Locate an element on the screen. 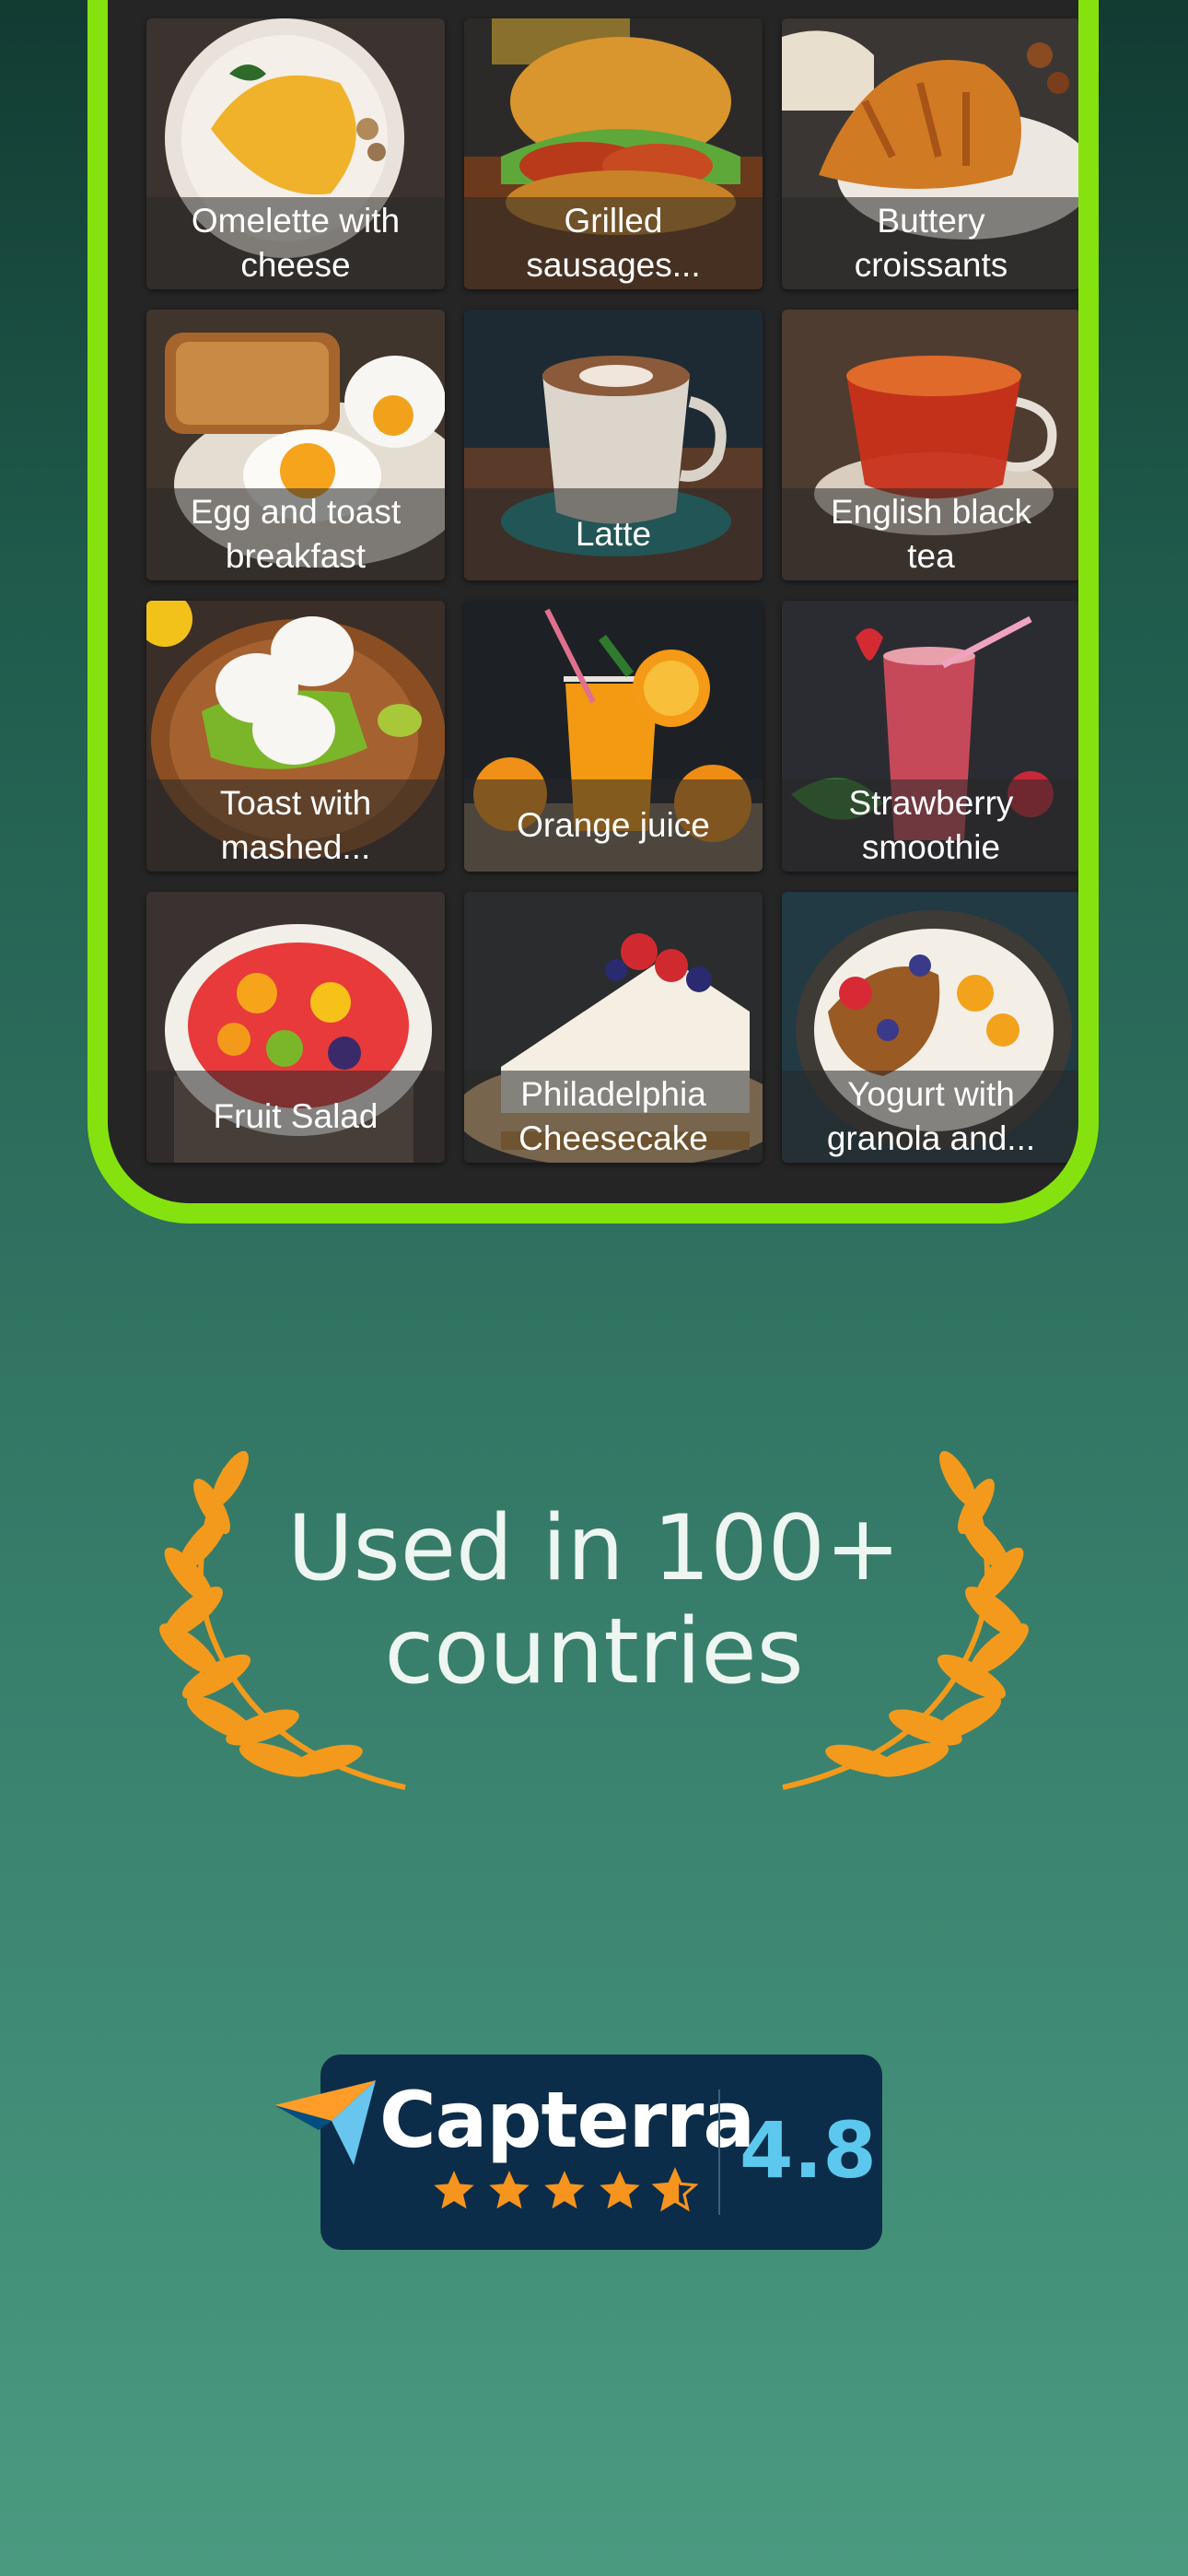 The width and height of the screenshot is (1188, 2576). tile-caption: Fruit Salad is located at coordinates (295, 1117).